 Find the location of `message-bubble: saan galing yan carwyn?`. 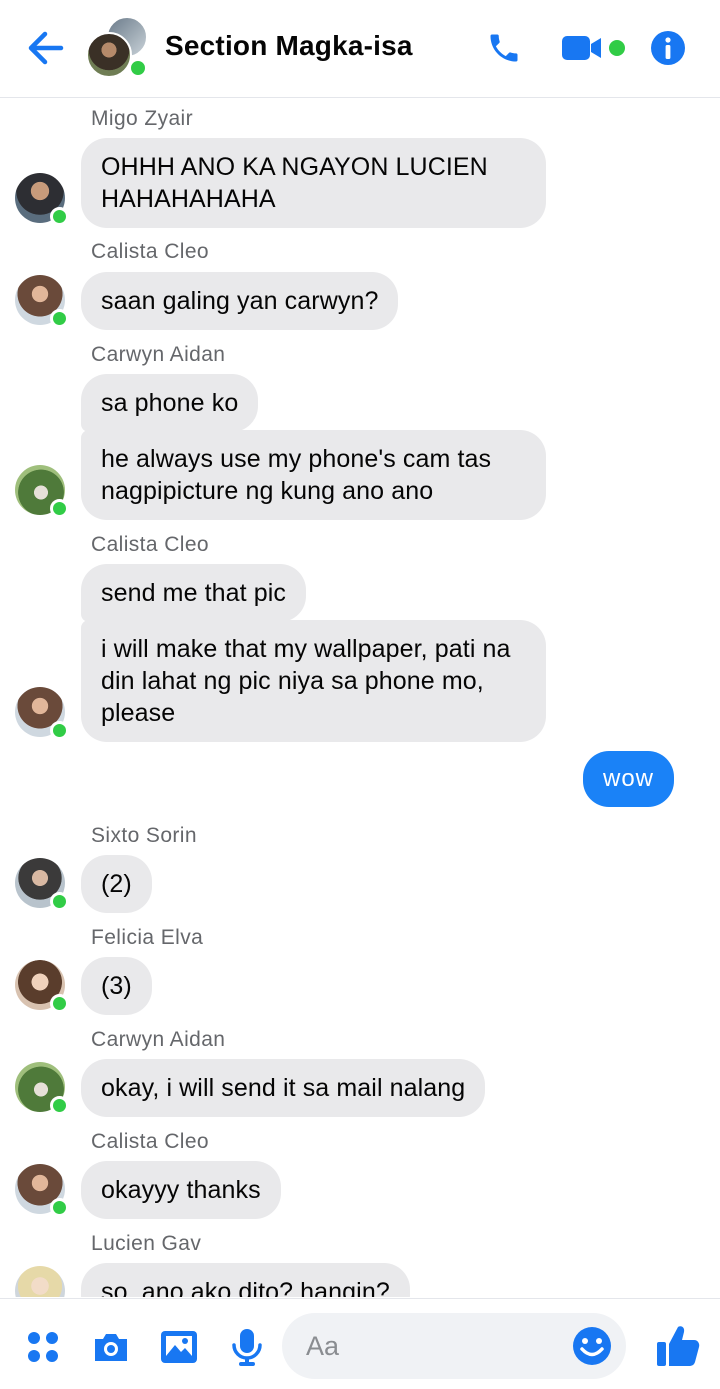

message-bubble: saan galing yan carwyn? is located at coordinates (240, 301).